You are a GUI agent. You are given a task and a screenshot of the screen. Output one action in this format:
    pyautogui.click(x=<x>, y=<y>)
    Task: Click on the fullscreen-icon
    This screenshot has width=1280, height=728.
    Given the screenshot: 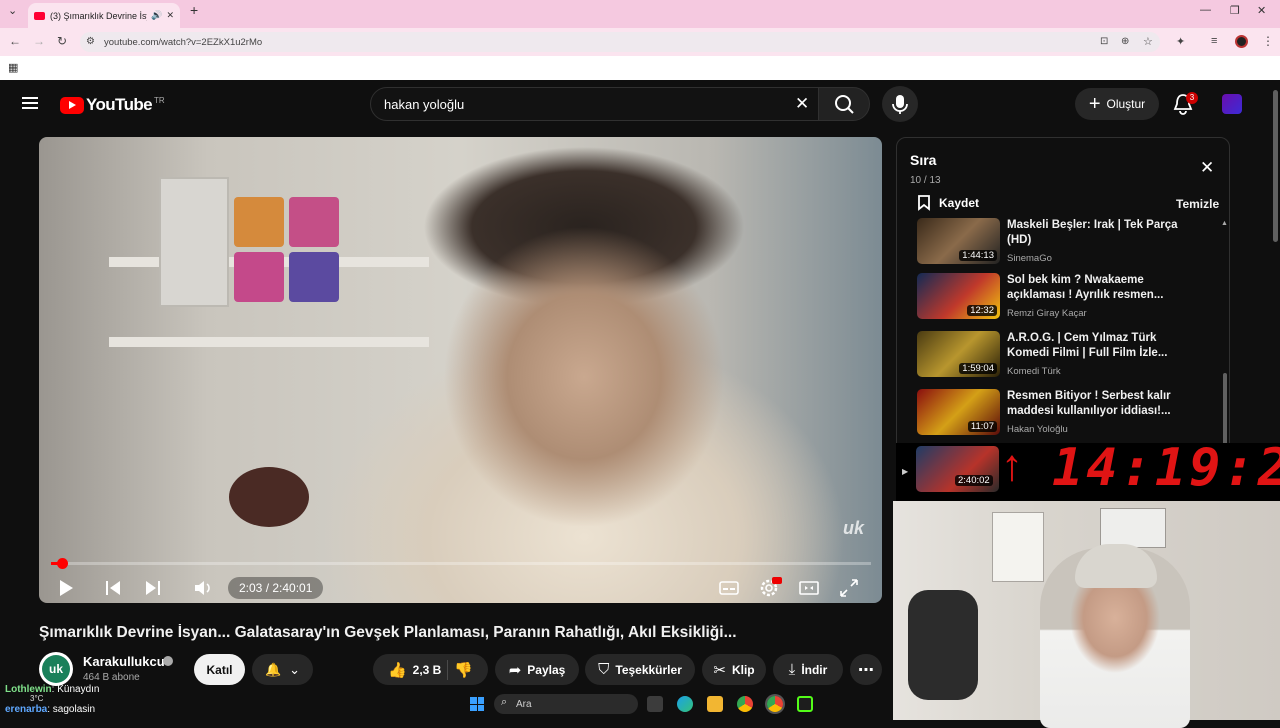 What is the action you would take?
    pyautogui.click(x=849, y=588)
    